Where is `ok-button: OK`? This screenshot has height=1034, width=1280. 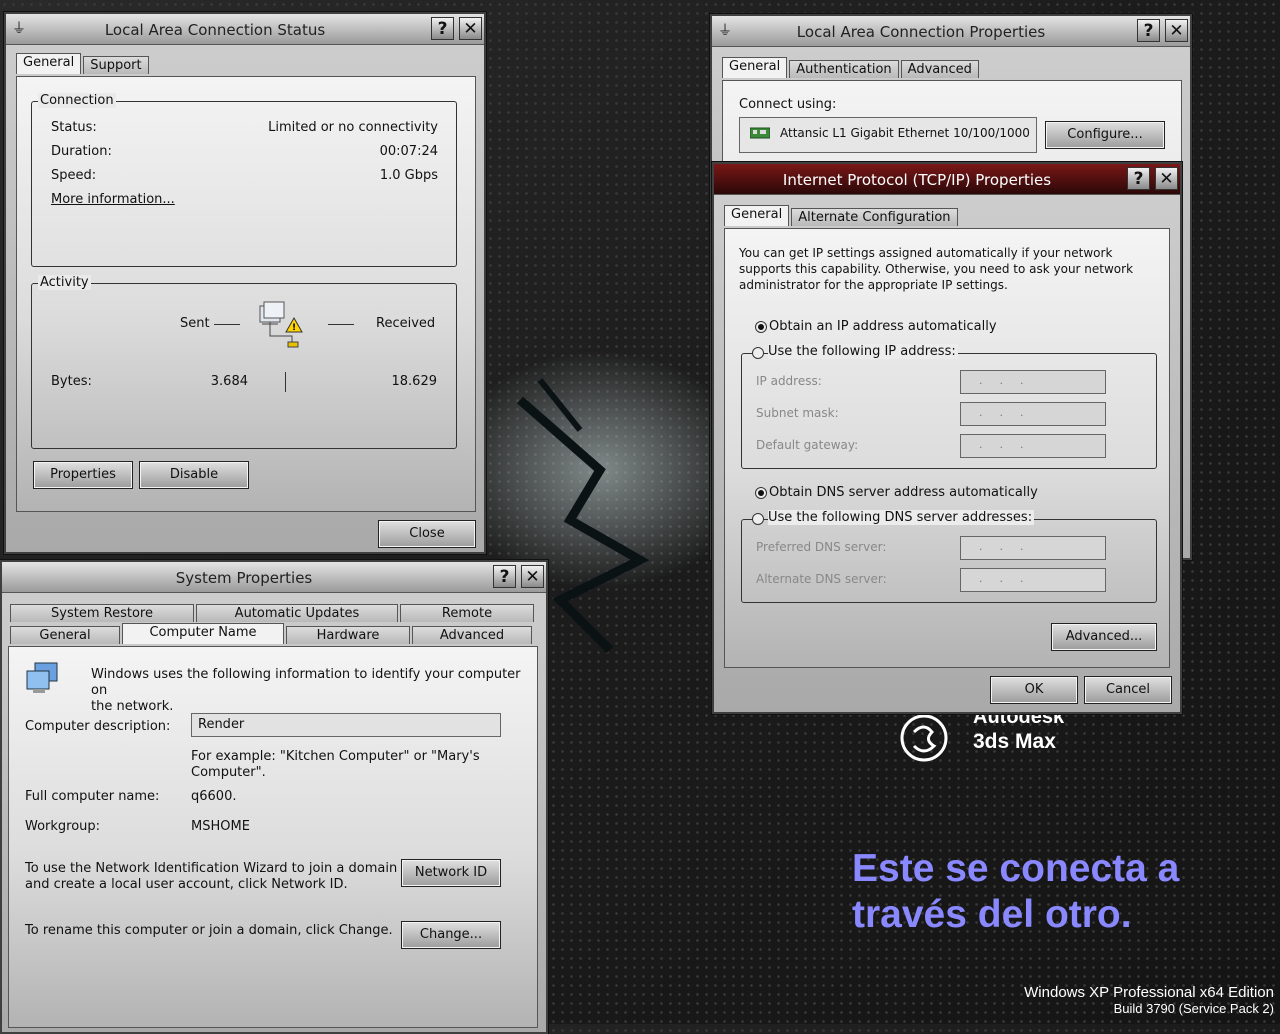 ok-button: OK is located at coordinates (1034, 690).